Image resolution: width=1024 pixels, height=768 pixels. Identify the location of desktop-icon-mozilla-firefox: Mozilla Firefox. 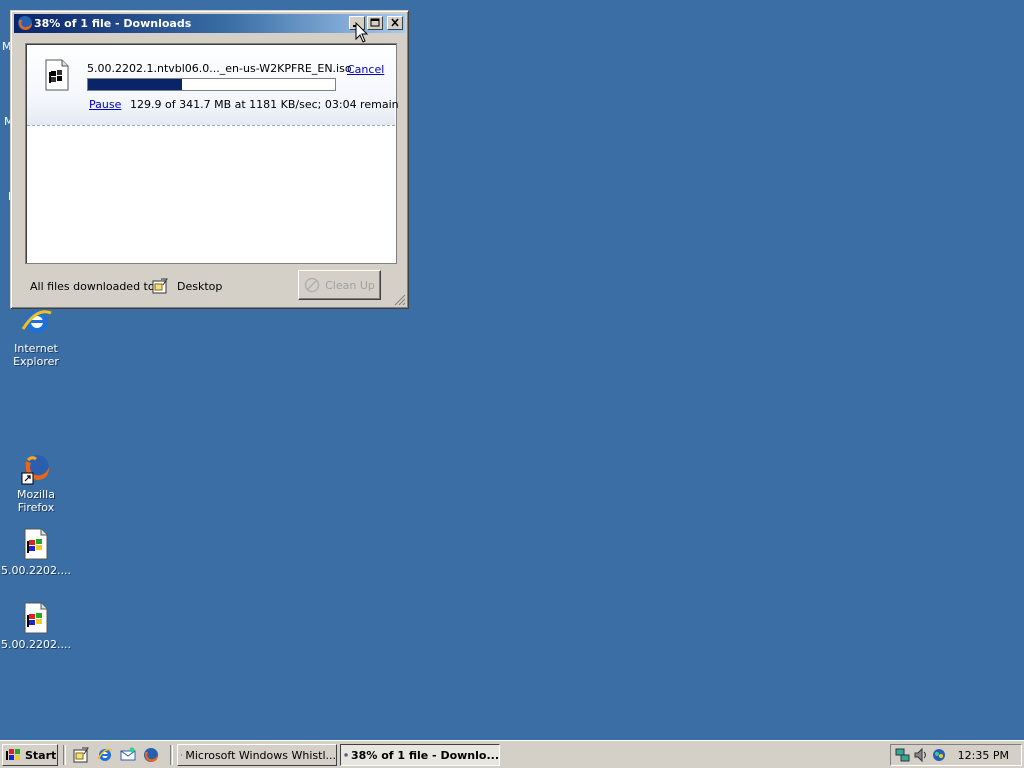
(37, 482).